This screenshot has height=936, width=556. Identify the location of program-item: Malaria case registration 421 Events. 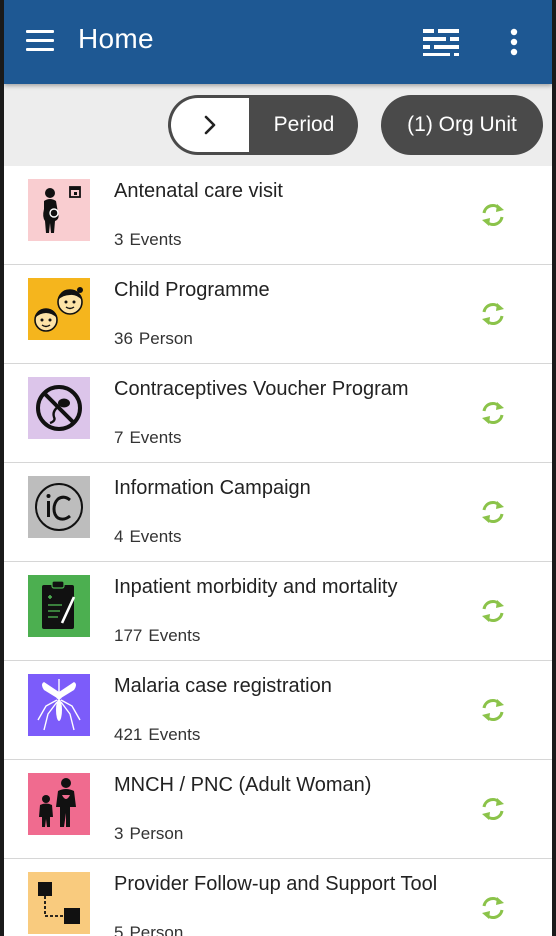
(278, 710).